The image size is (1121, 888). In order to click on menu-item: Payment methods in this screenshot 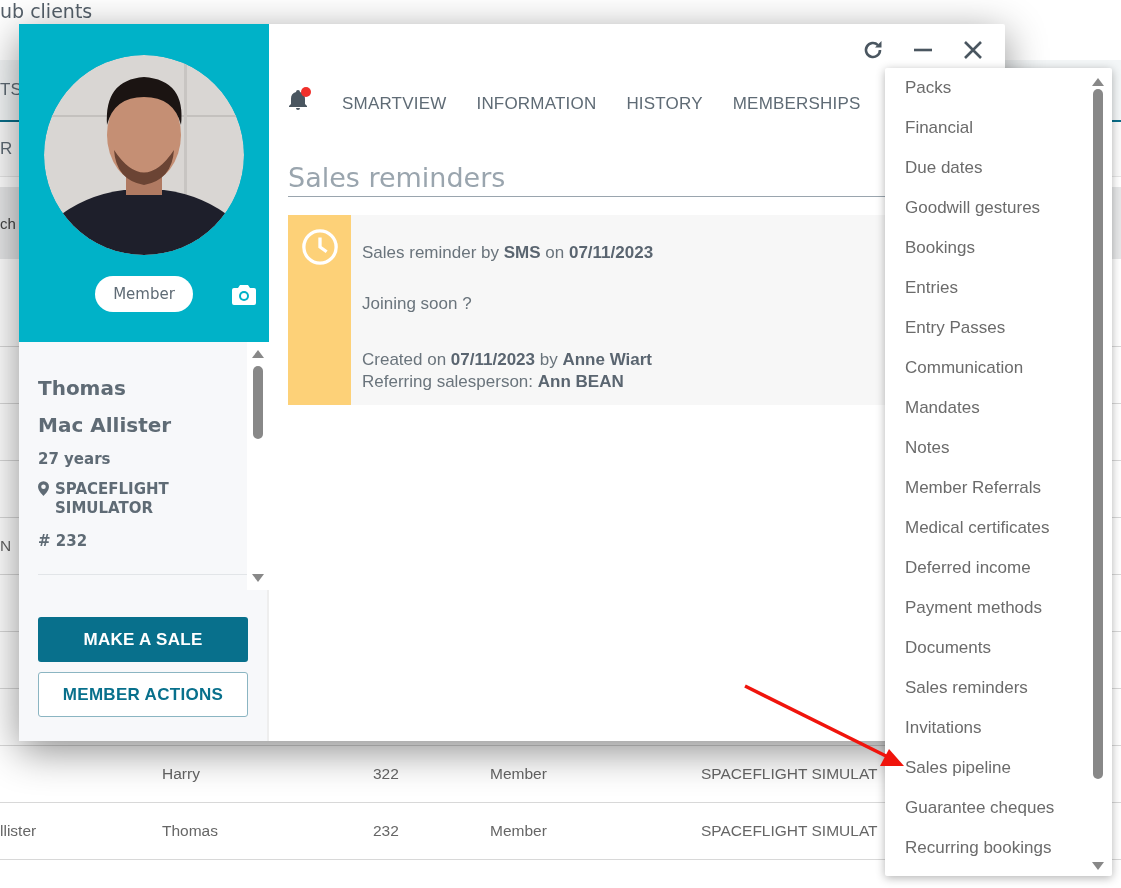, I will do `click(986, 608)`.